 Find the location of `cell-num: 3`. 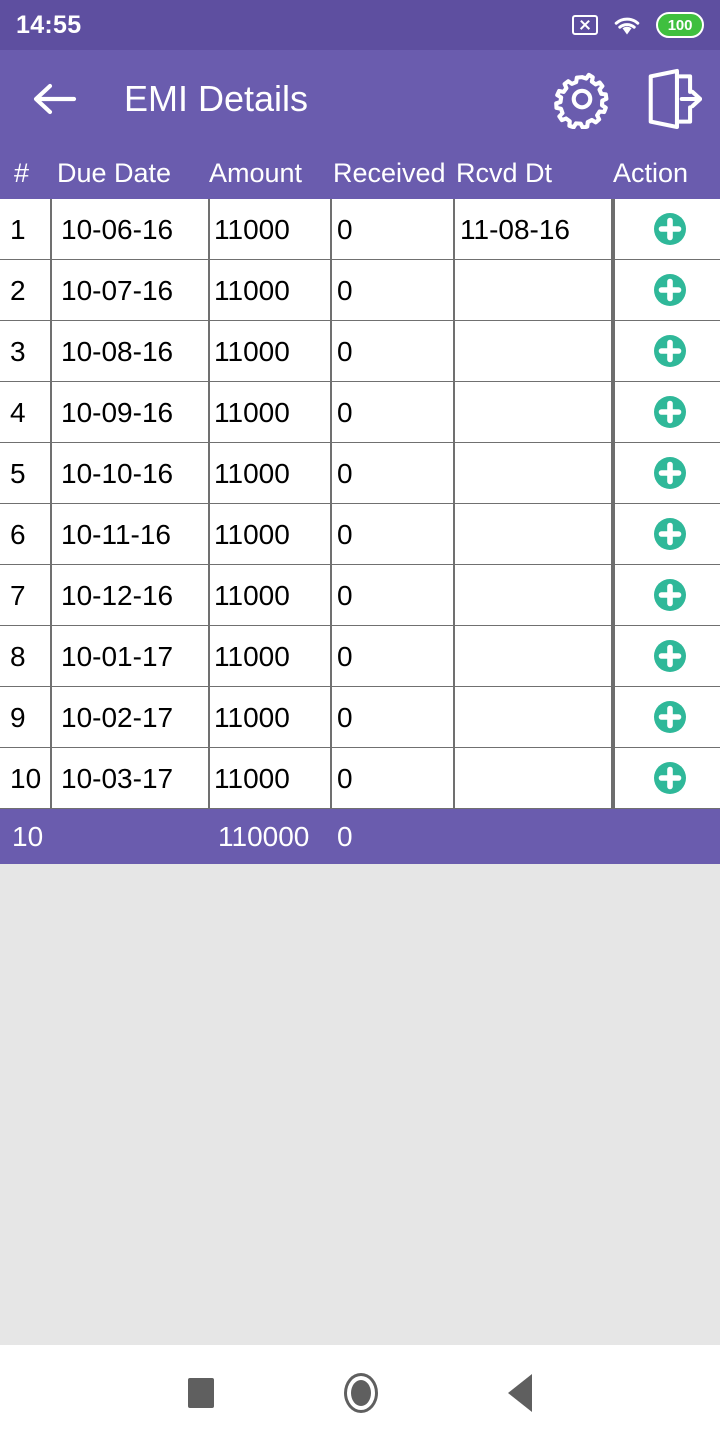

cell-num: 3 is located at coordinates (18, 351).